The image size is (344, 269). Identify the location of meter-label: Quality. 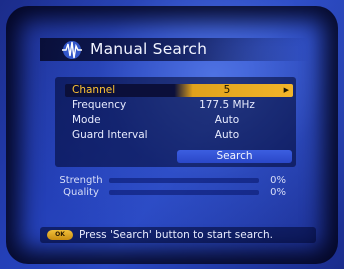
(81, 192).